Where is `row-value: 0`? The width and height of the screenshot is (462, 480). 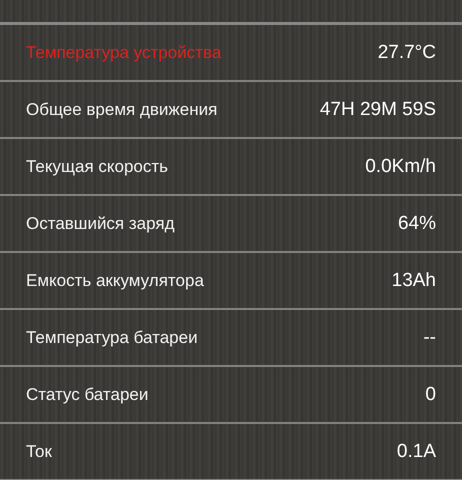
row-value: 0 is located at coordinates (430, 395).